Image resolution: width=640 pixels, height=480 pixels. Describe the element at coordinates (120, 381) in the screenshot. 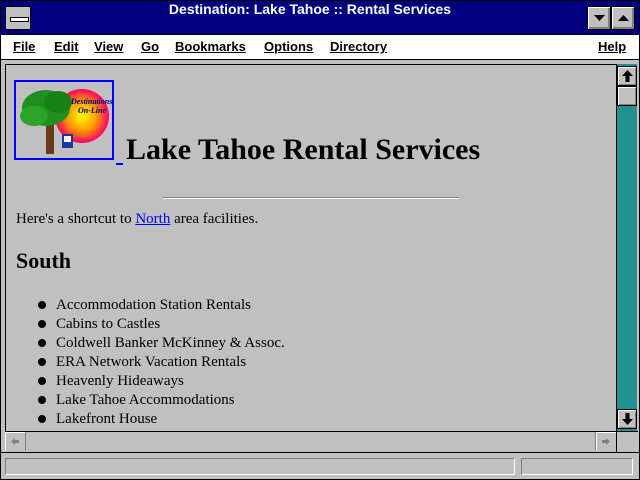

I see `list-item-label: Heavenly Hideaways` at that location.